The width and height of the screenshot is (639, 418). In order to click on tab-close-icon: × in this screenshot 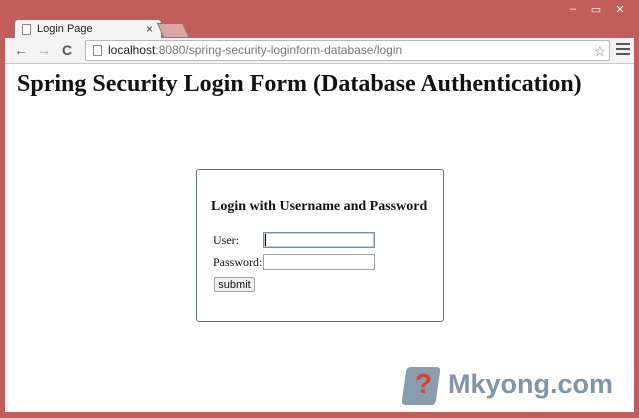, I will do `click(149, 29)`.